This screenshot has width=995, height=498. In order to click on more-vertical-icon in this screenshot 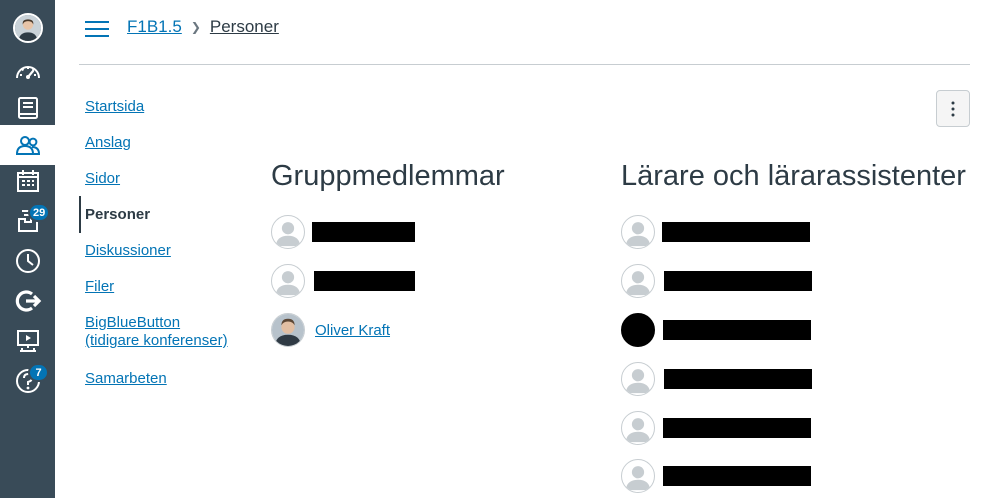, I will do `click(953, 108)`.